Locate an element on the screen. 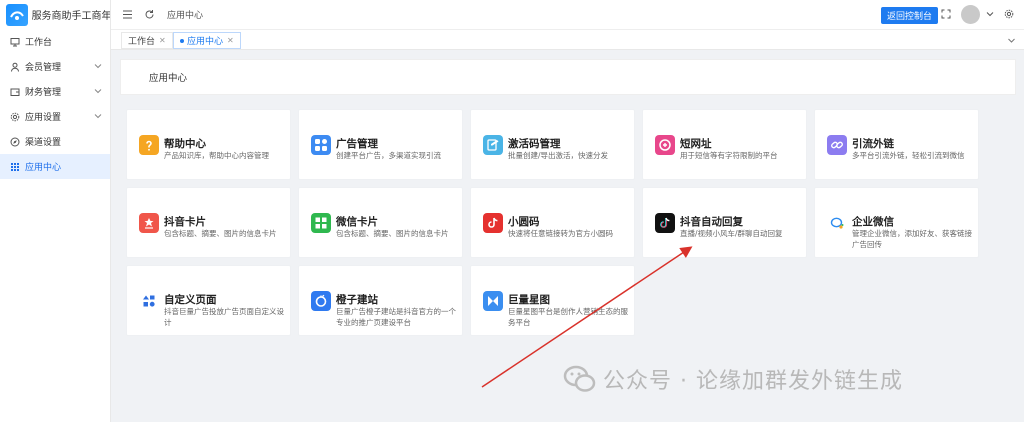 This screenshot has width=1024, height=422. app-card-title: 自定义页面 is located at coordinates (190, 300).